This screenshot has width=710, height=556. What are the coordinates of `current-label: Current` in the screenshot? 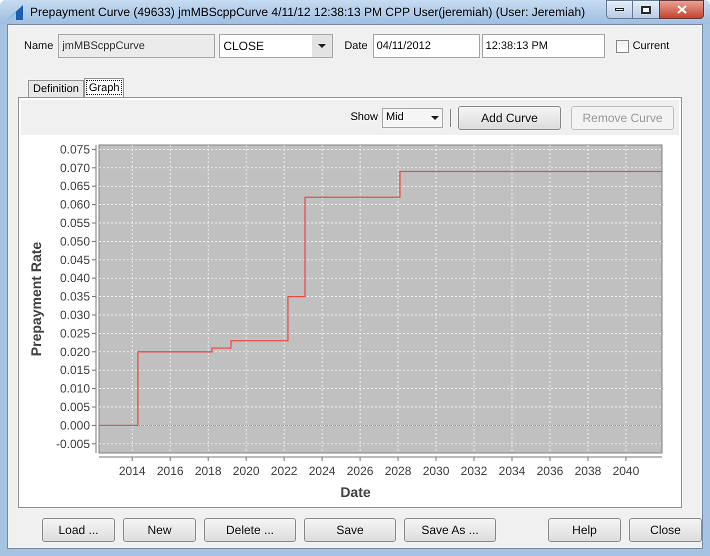 It's located at (651, 46).